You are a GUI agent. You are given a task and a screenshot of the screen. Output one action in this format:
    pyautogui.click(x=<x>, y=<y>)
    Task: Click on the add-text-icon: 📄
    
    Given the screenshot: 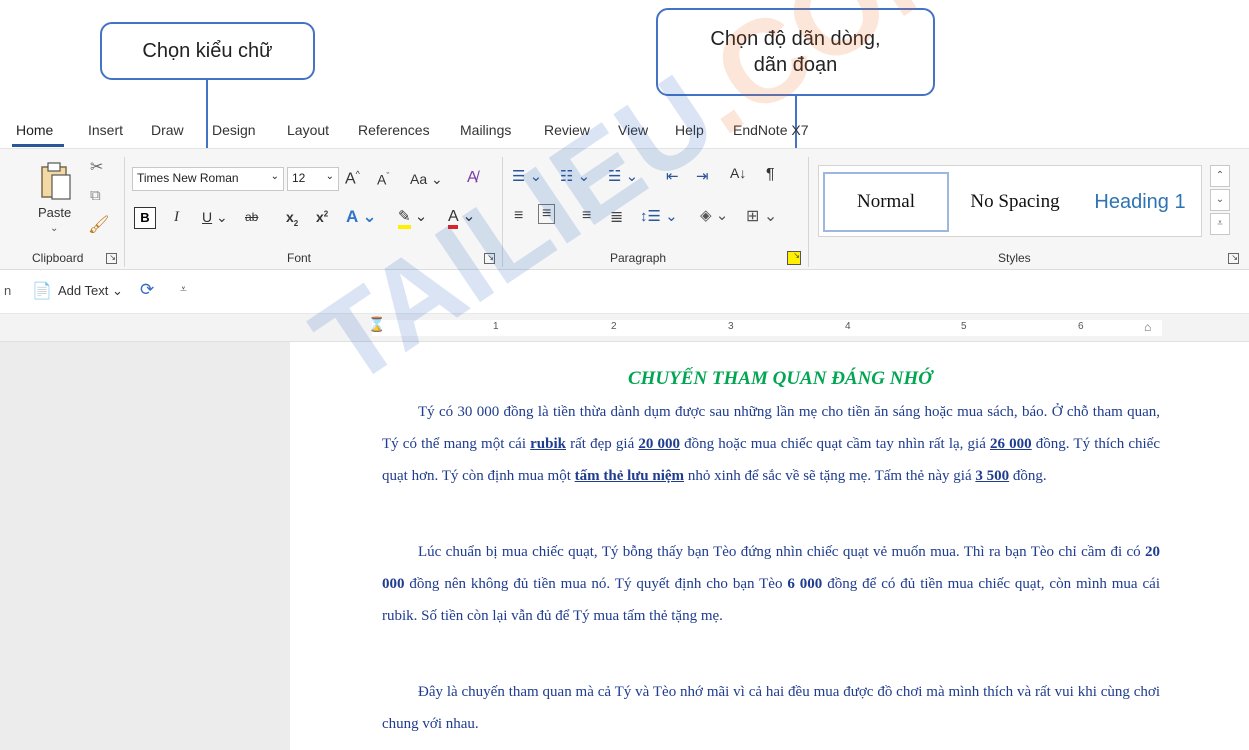 What is the action you would take?
    pyautogui.click(x=42, y=291)
    